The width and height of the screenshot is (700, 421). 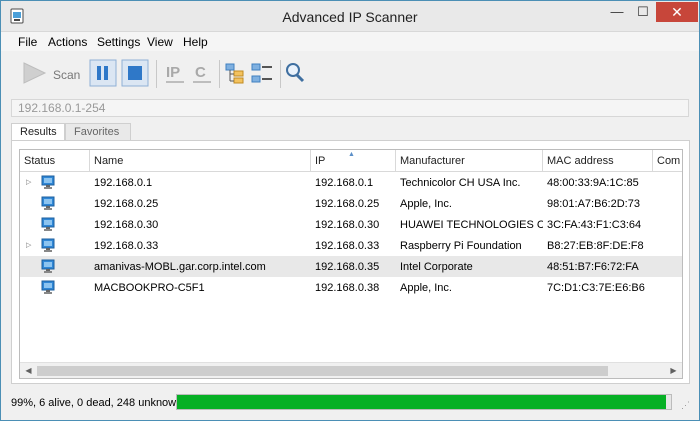 I want to click on cell-mac: 7C:D1:C3:7E:E6:B6, so click(x=596, y=288).